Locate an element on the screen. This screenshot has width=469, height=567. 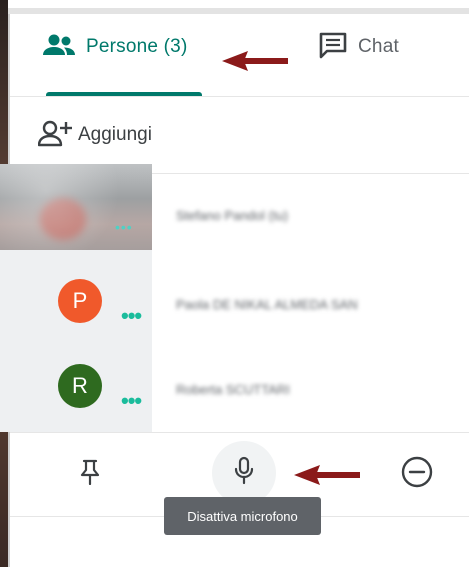
pin-button is located at coordinates (90, 474).